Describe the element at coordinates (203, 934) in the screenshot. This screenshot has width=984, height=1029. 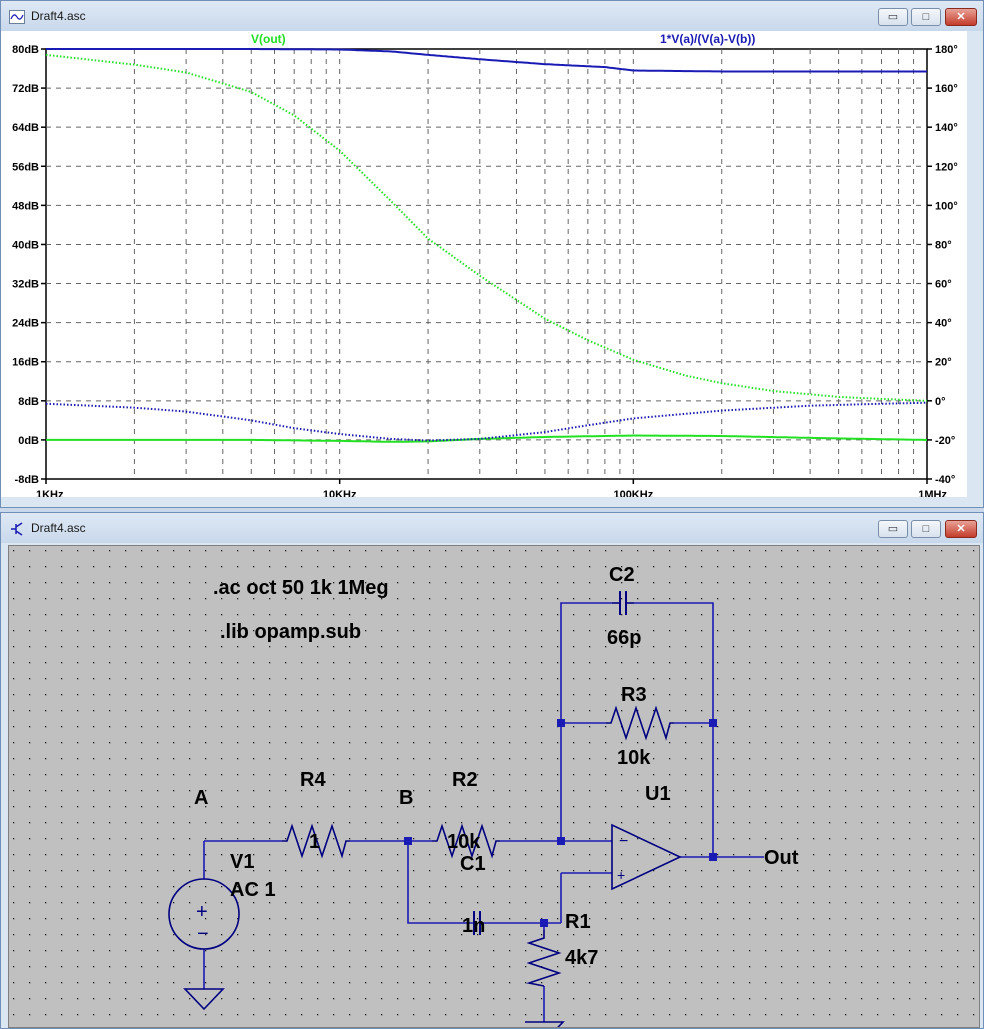
I see `source-minus-sign: −` at that location.